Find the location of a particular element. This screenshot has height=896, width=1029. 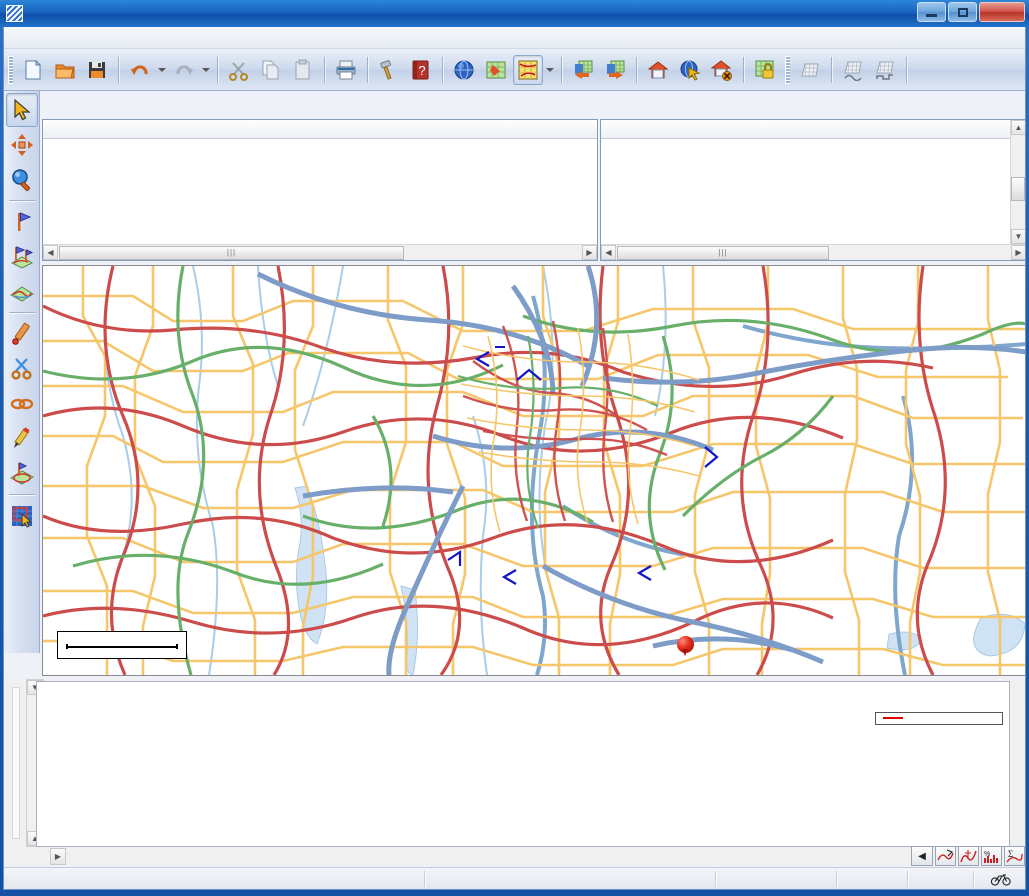

waypoint-table-panel: ▲ ▼ ◀ ||| ▶ is located at coordinates (812, 190).